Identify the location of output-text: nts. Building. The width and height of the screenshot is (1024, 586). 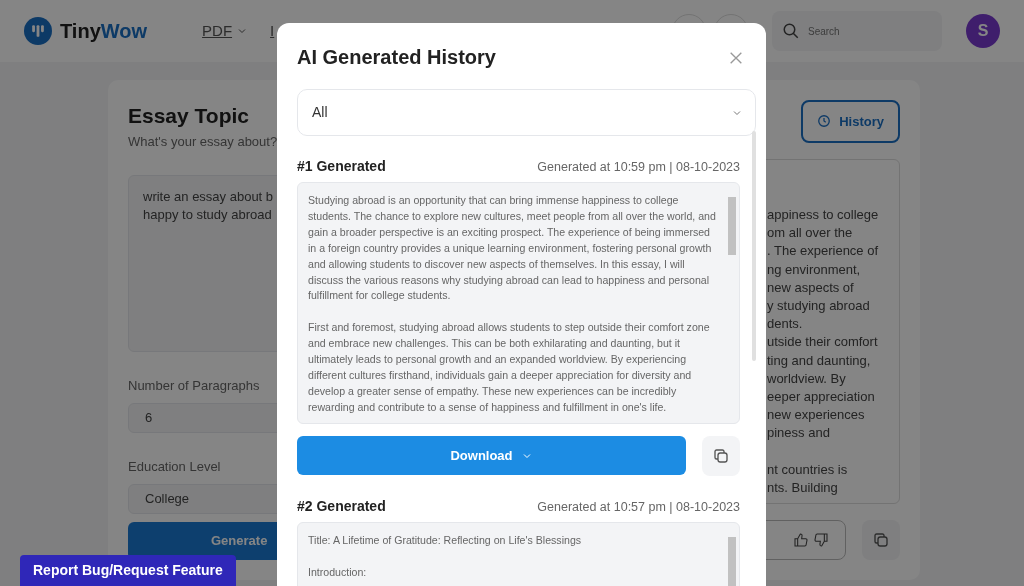
(803, 487).